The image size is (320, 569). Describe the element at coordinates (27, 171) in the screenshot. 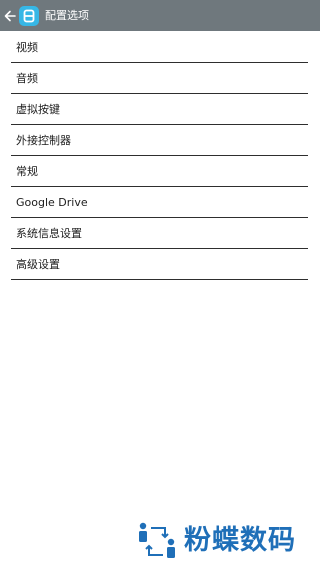

I see `menu-item-label: 常规` at that location.